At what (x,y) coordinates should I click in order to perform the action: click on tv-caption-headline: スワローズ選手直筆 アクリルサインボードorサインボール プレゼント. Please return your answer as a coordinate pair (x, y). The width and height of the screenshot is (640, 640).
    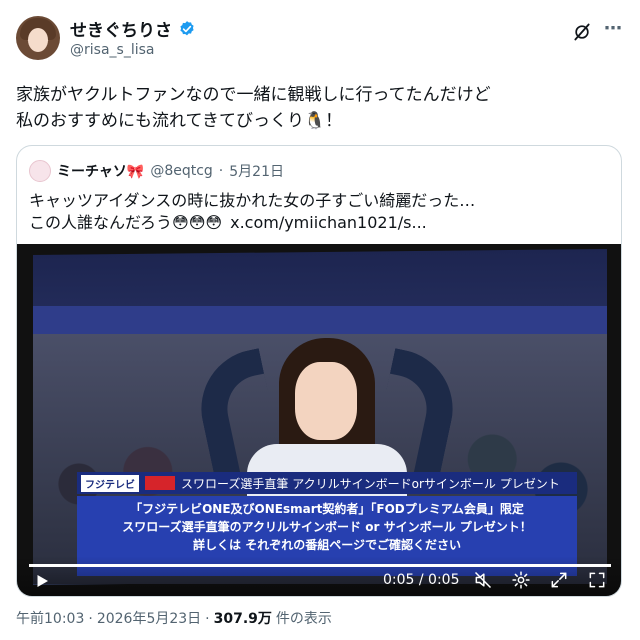
    Looking at the image, I should click on (370, 483).